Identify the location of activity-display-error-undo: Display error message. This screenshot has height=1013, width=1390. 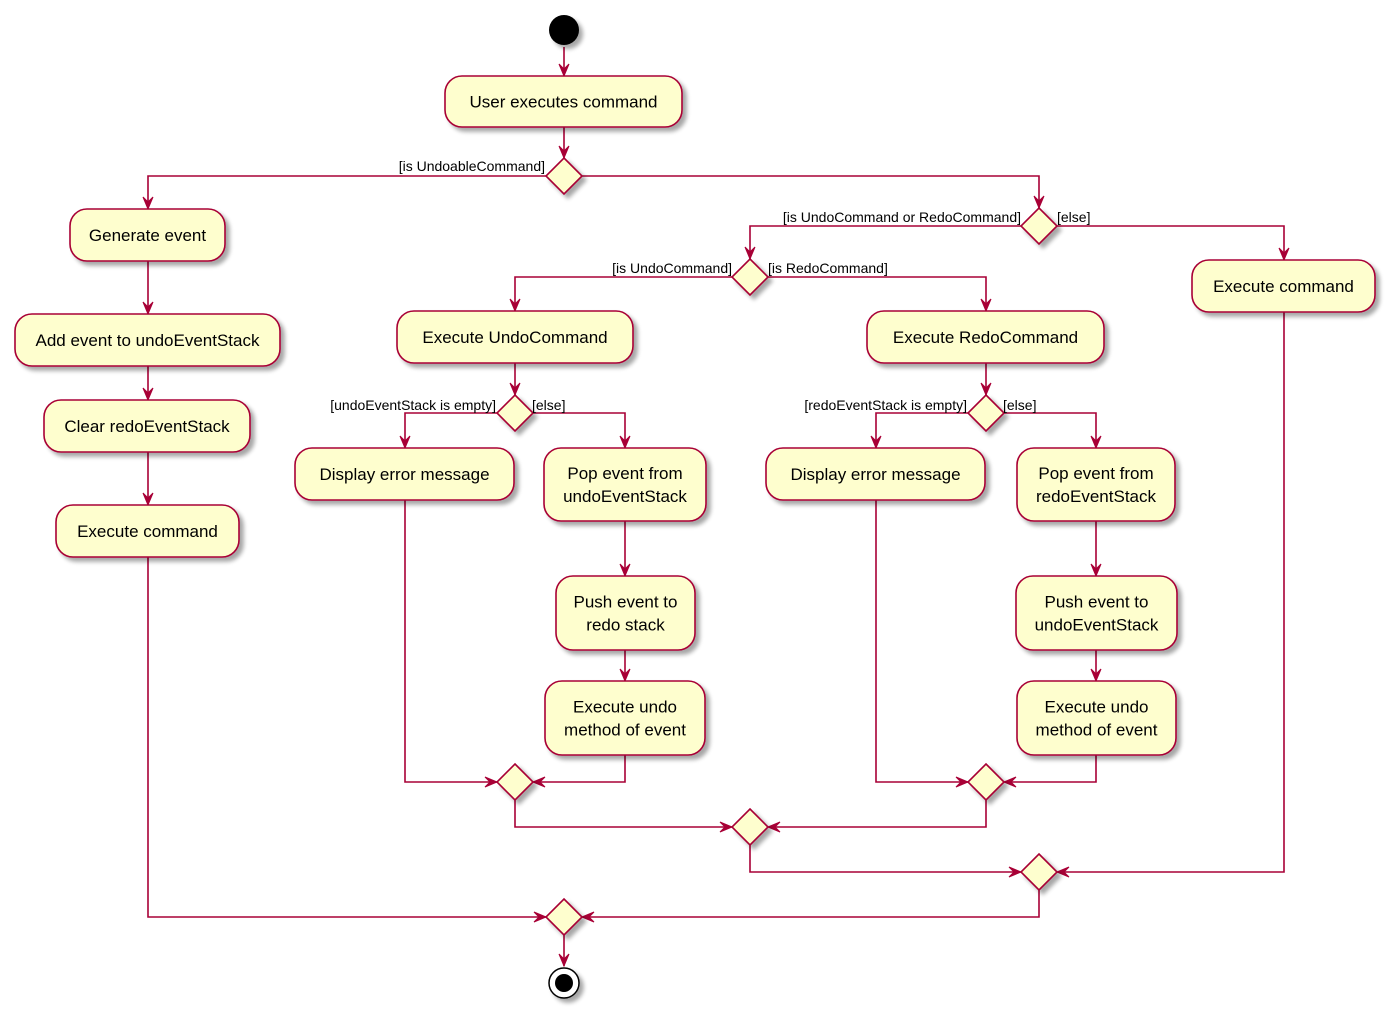
(404, 474).